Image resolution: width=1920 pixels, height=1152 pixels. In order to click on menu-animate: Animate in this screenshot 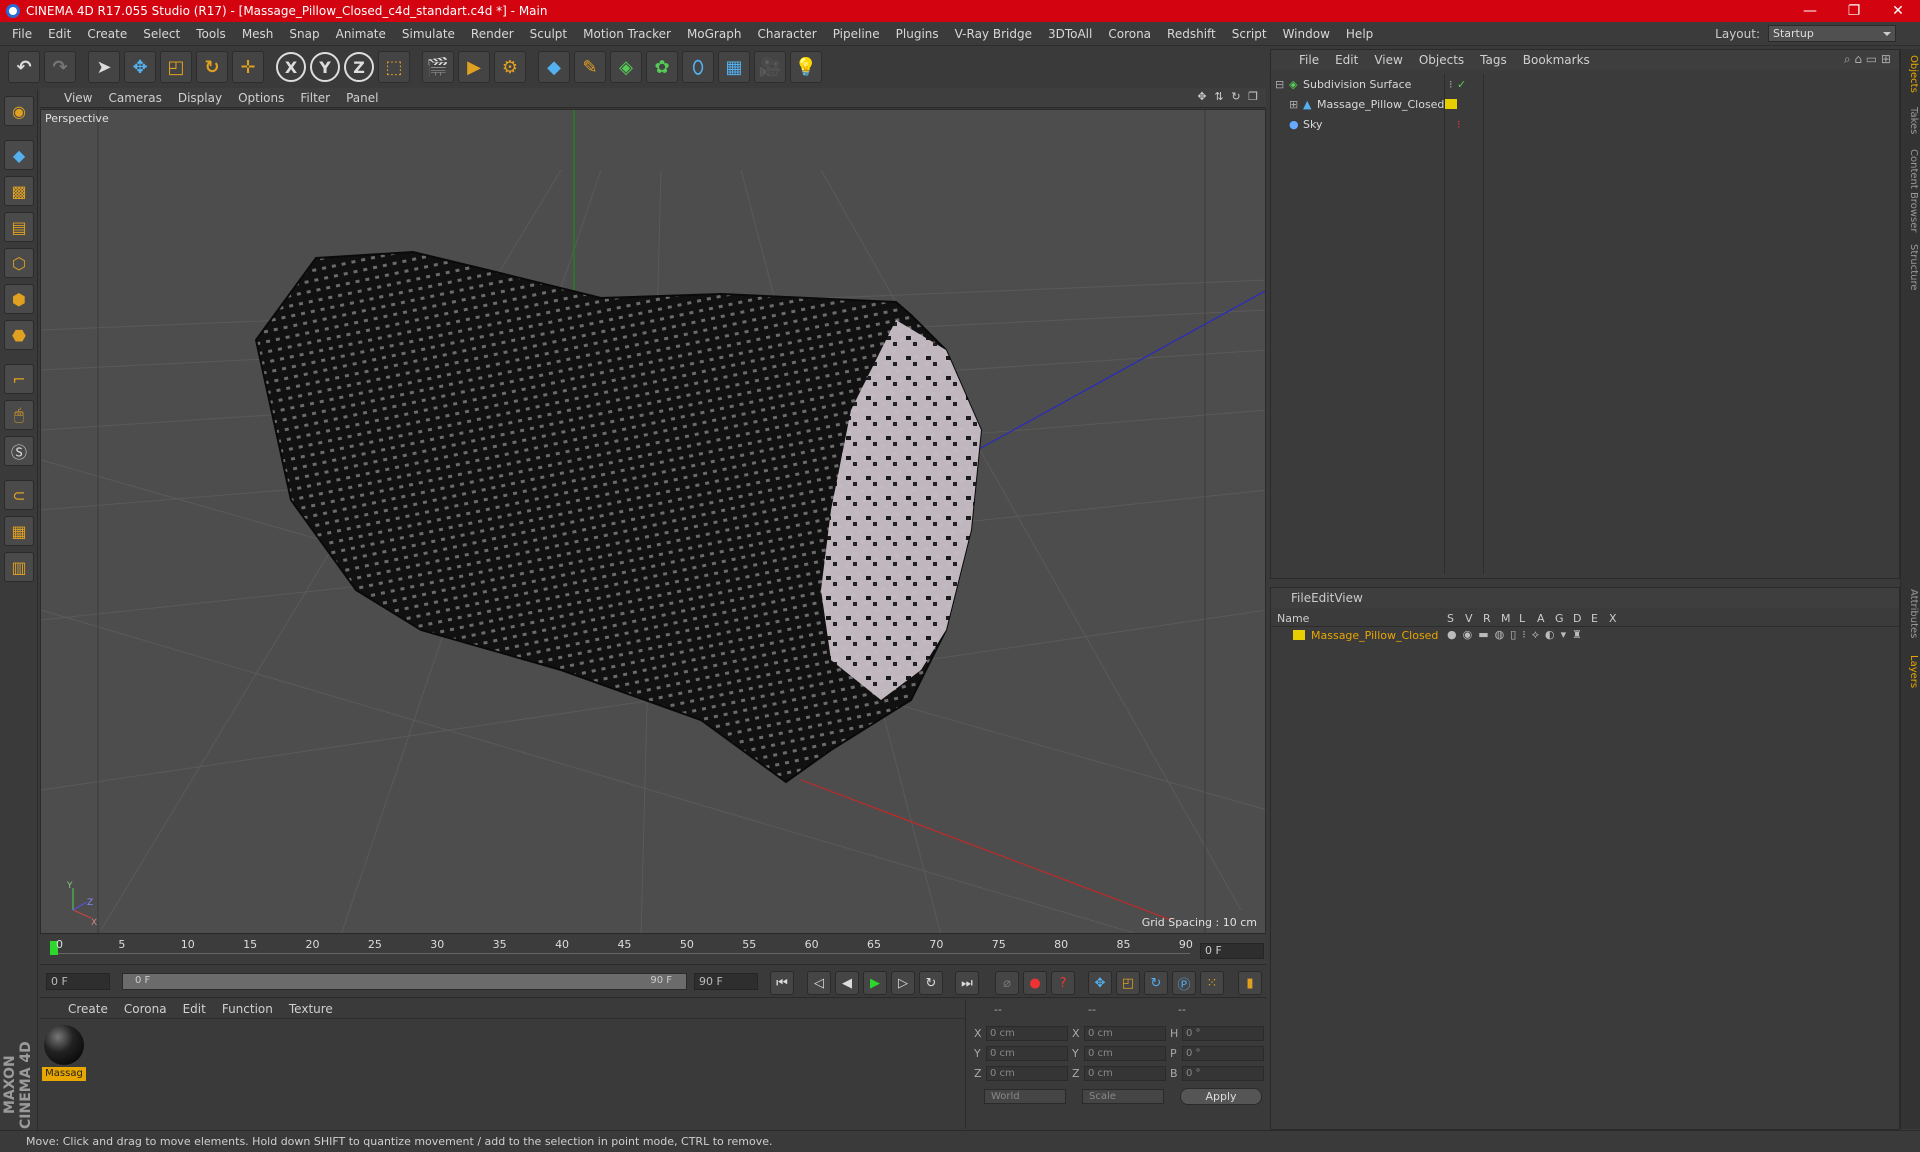, I will do `click(361, 34)`.